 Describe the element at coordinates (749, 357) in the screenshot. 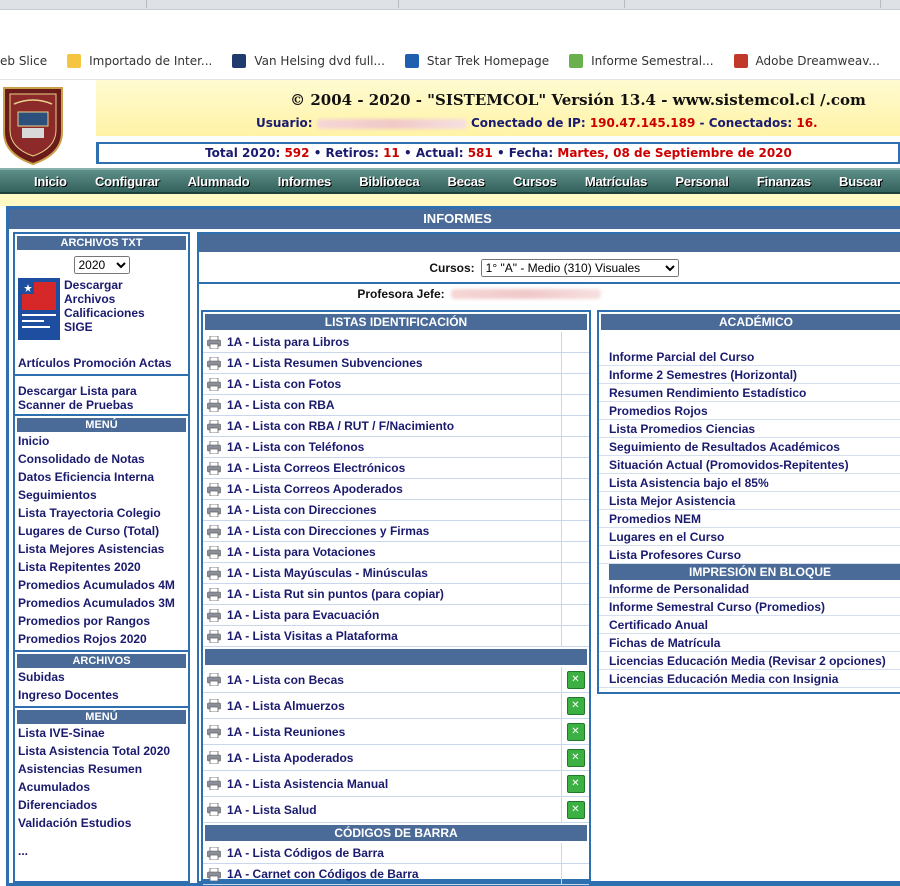

I see `report-link: Informe Parcial del Curso` at that location.